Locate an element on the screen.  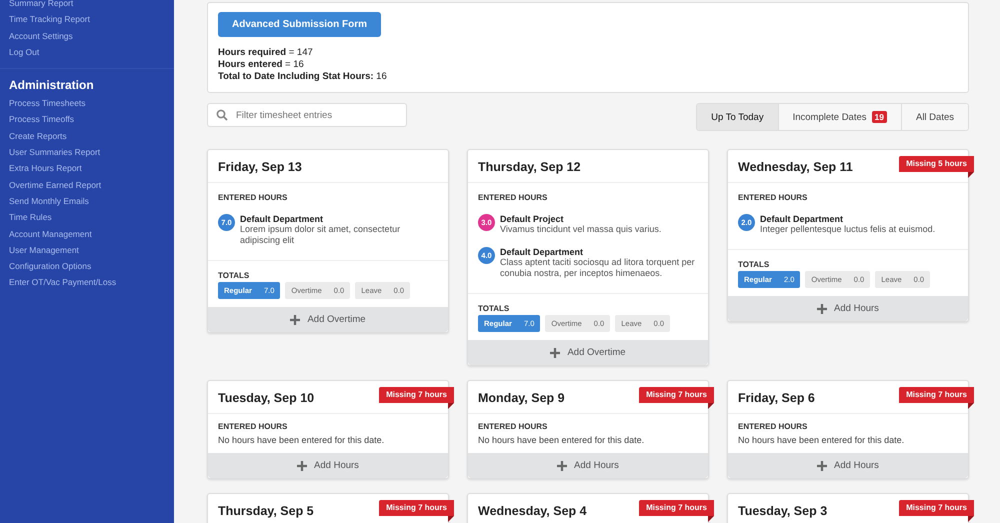
sidebar-link: User Summaries Report is located at coordinates (91, 152).